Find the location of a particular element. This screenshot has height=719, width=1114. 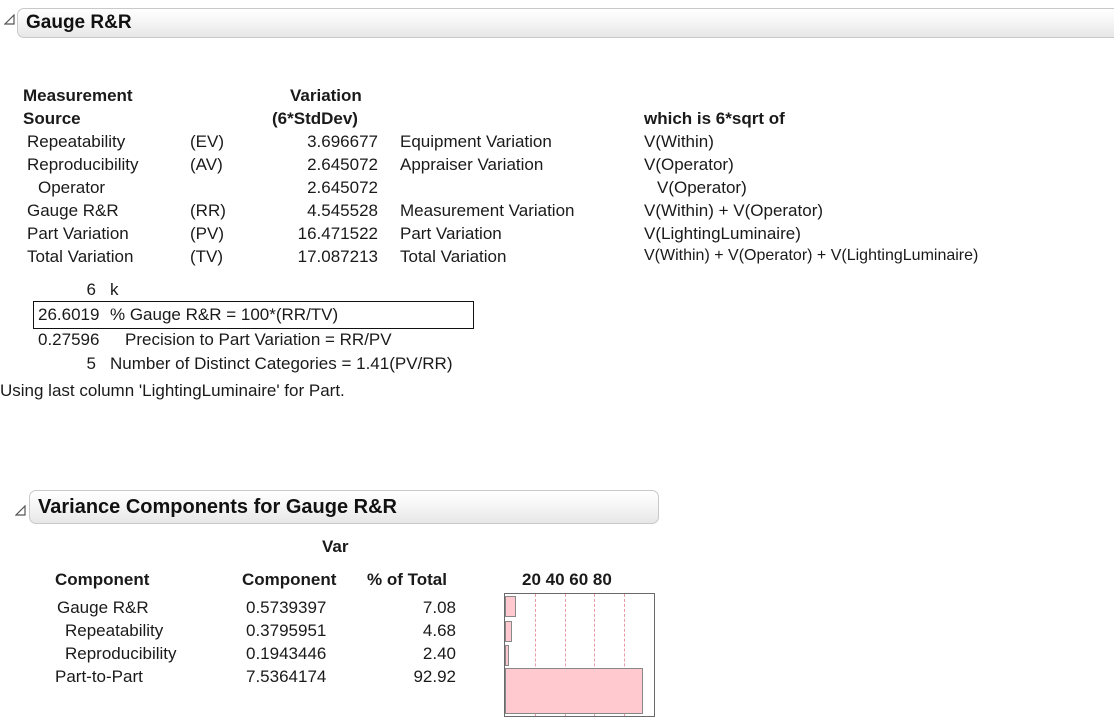

row-description: Equipment Variation is located at coordinates (476, 141).